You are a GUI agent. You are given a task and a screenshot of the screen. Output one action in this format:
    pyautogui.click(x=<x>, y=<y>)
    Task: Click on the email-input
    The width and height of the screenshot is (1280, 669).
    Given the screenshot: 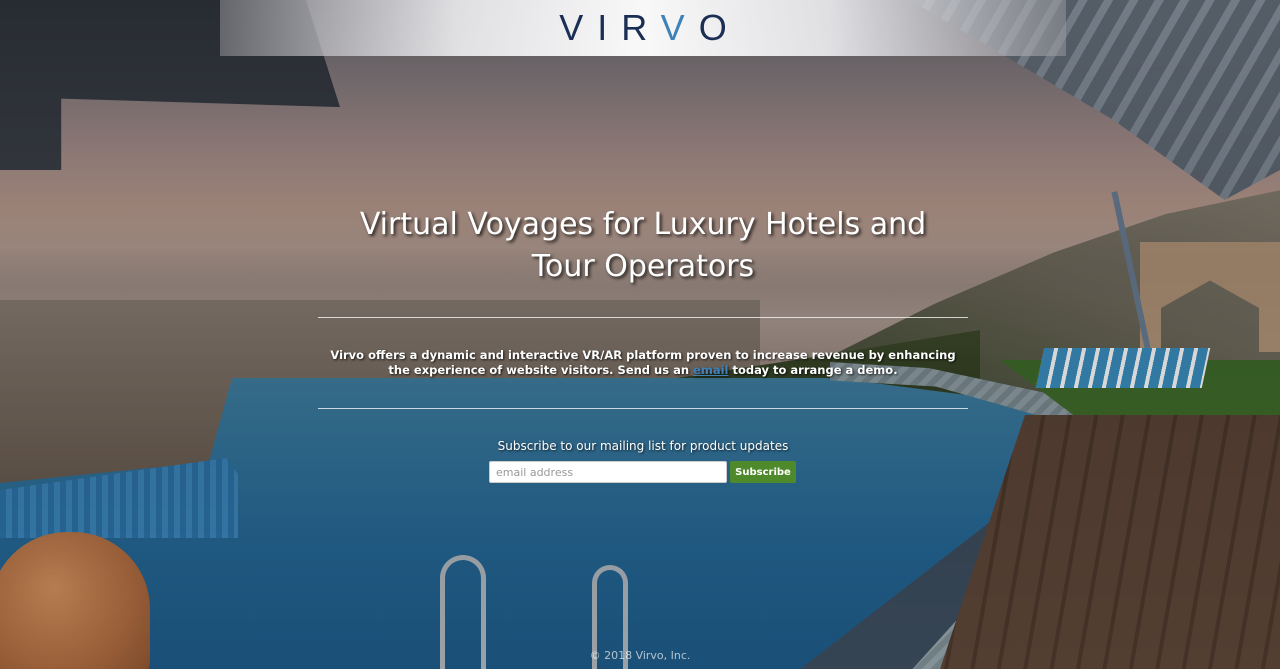 What is the action you would take?
    pyautogui.click(x=608, y=472)
    